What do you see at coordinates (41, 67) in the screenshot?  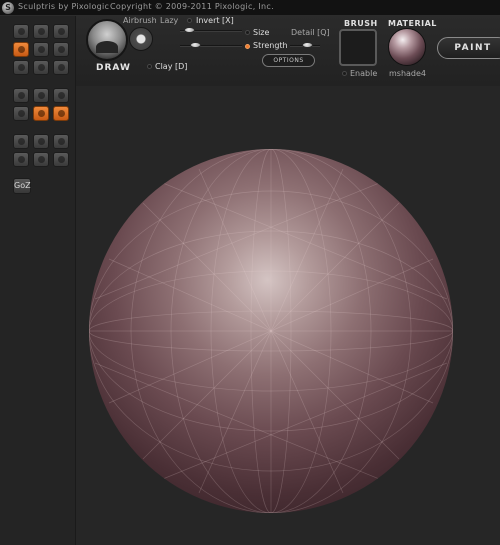 I see `reduce-icon` at bounding box center [41, 67].